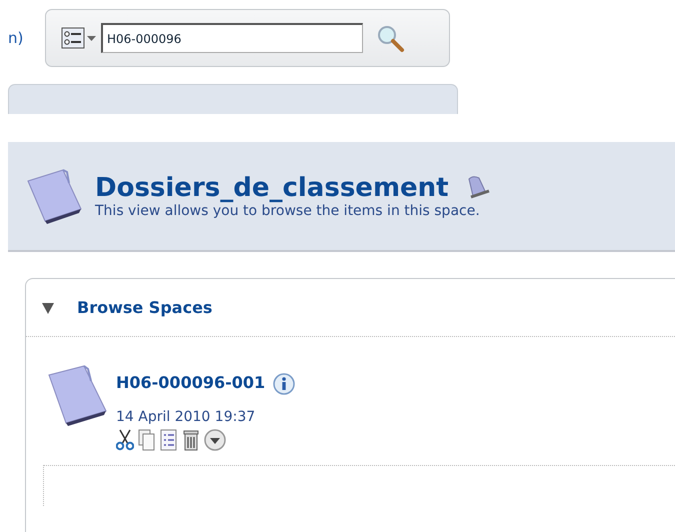 Image resolution: width=675 pixels, height=532 pixels. I want to click on scissors-icon, so click(125, 440).